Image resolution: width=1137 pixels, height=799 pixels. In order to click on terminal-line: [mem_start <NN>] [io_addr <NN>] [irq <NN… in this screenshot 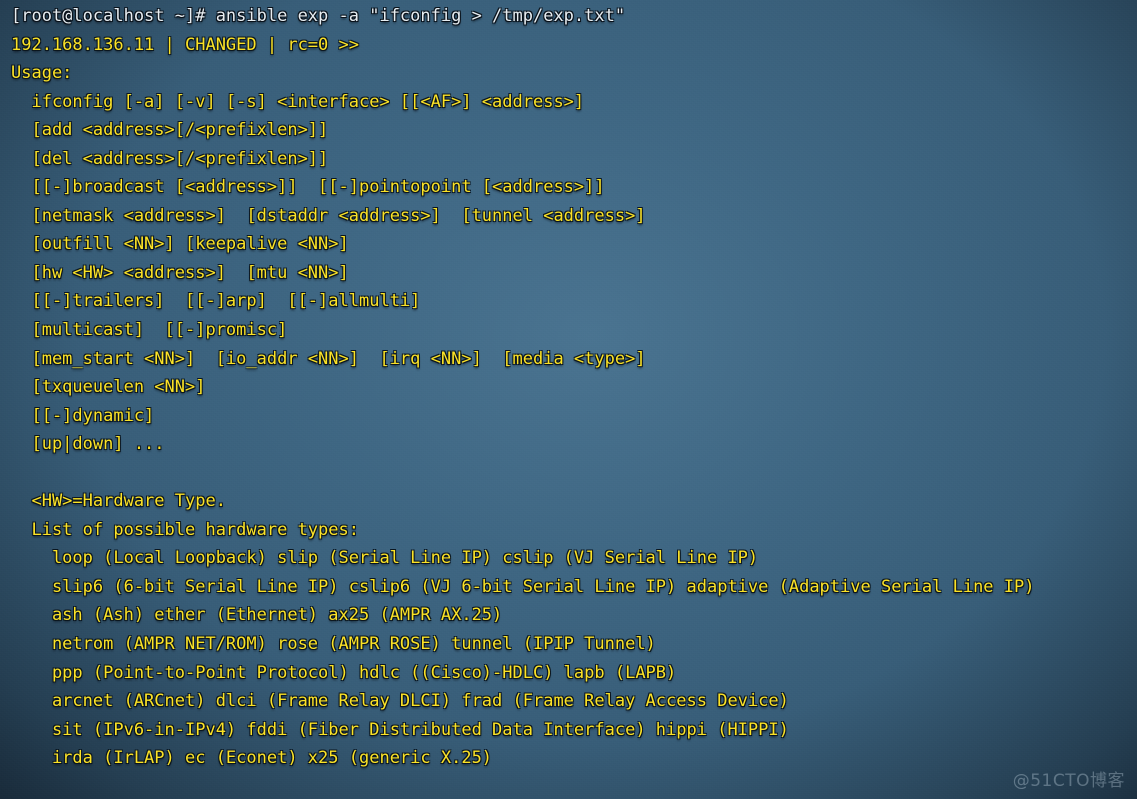, I will do `click(328, 358)`.